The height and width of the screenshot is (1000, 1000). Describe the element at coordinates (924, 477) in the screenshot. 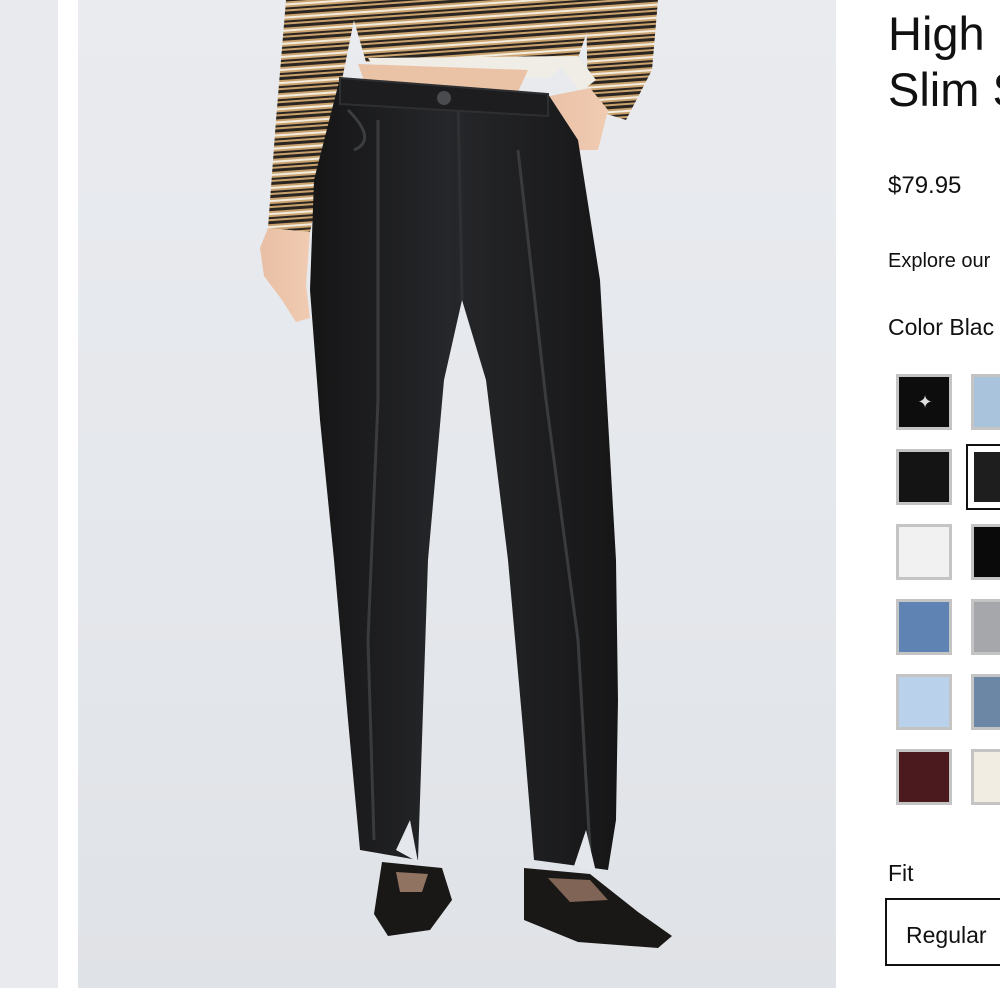

I see `color-swatch-black` at that location.